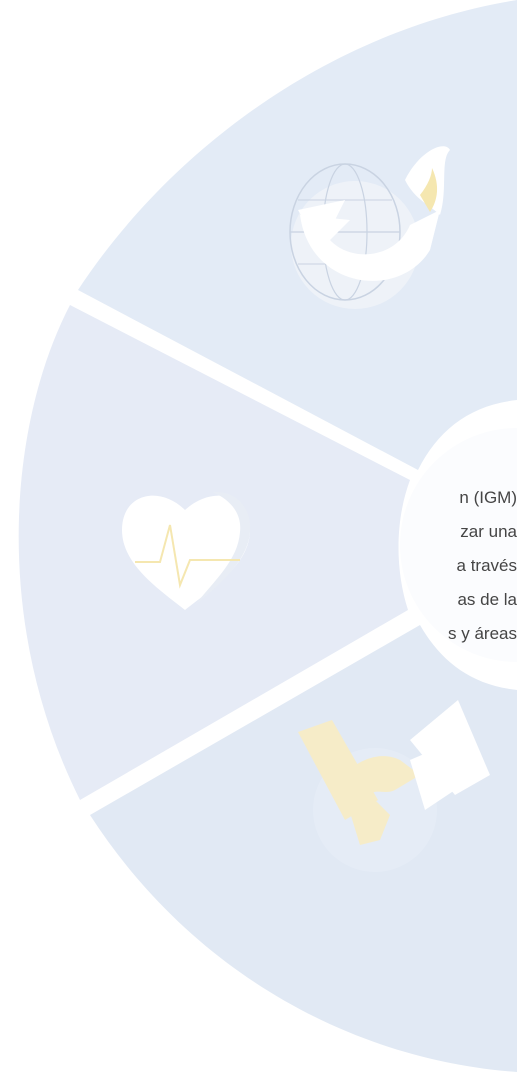  Describe the element at coordinates (482, 633) in the screenshot. I see `intro-line-5: s y áreas` at that location.